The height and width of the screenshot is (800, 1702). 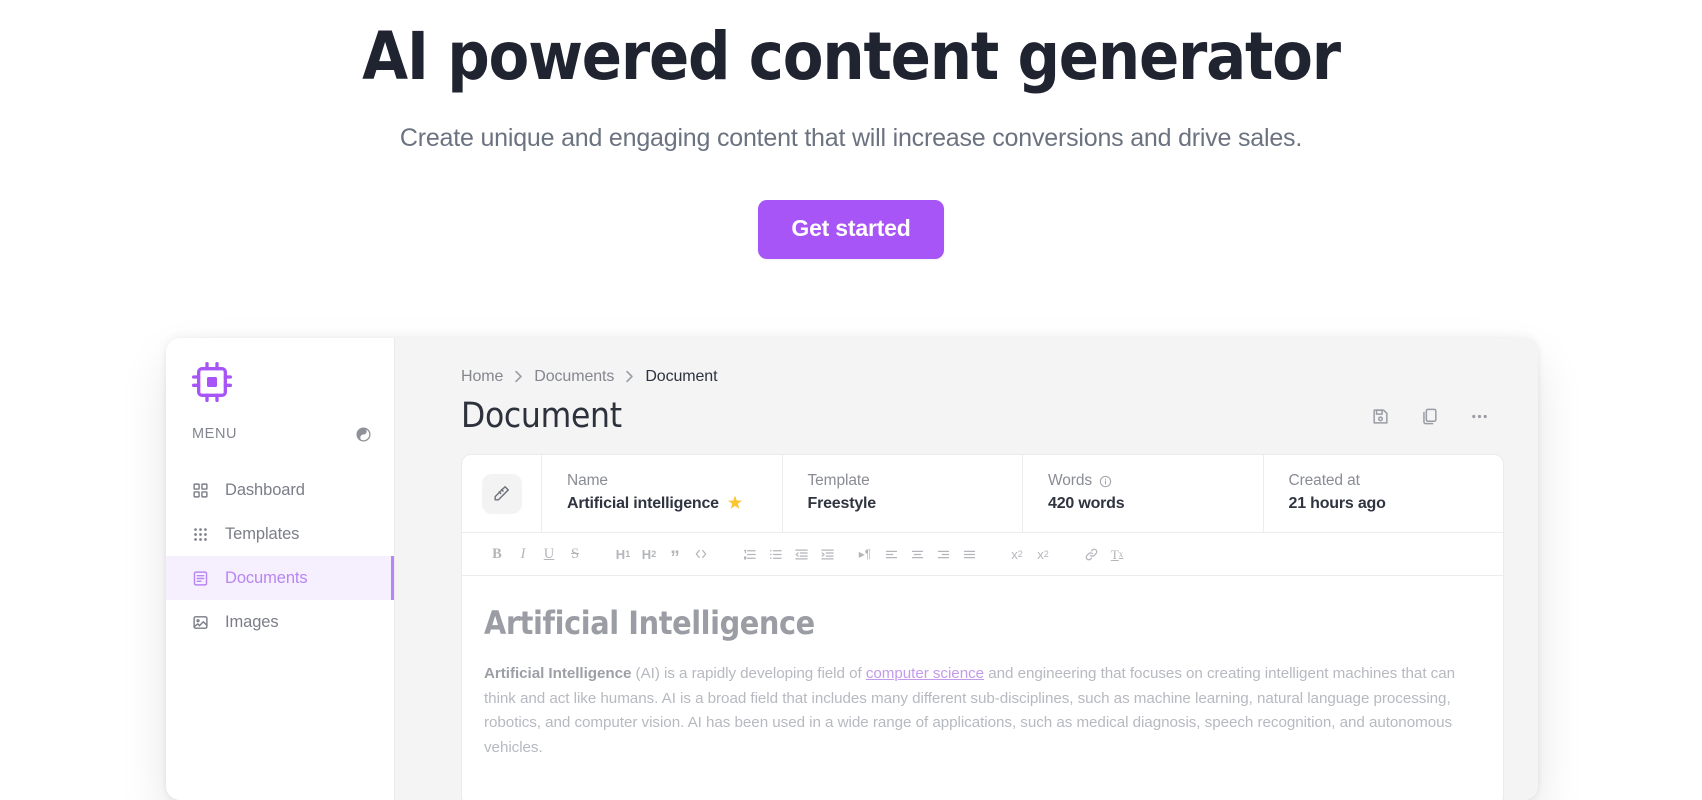 I want to click on more-horizontal-icon, so click(x=1479, y=416).